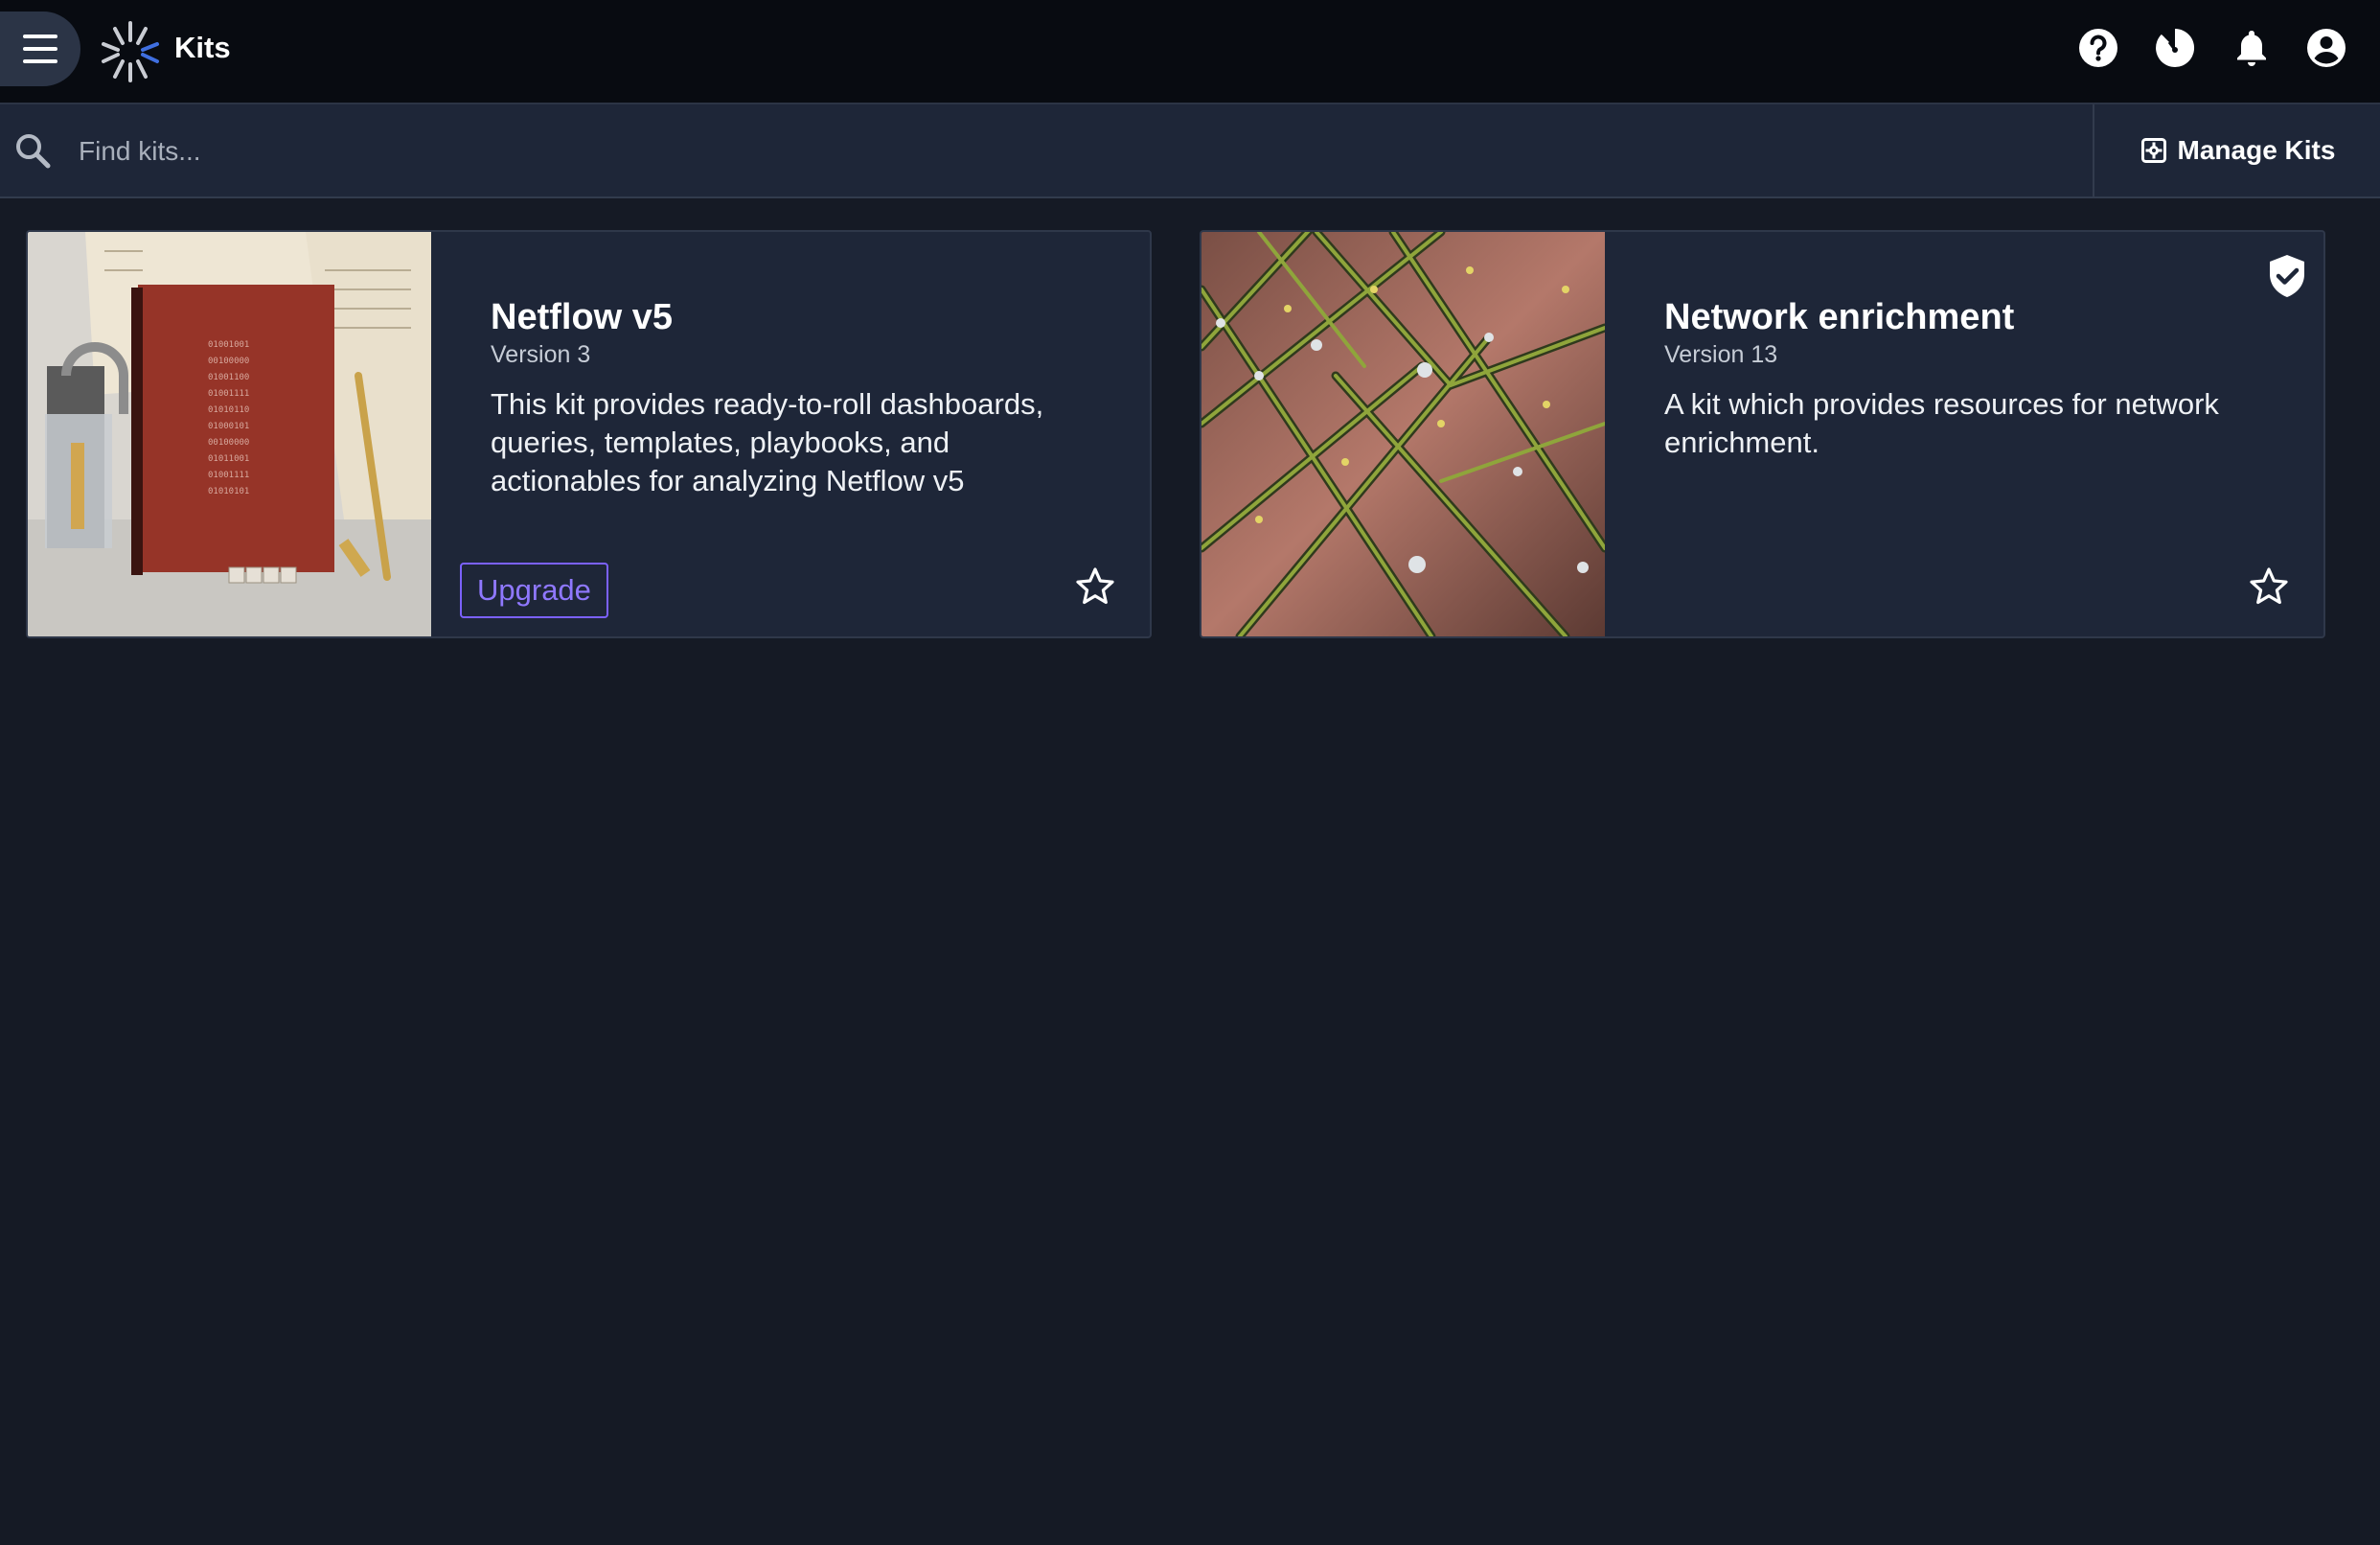 The image size is (2380, 1545). Describe the element at coordinates (2256, 150) in the screenshot. I see `manage-kits-label: Manage Kits` at that location.